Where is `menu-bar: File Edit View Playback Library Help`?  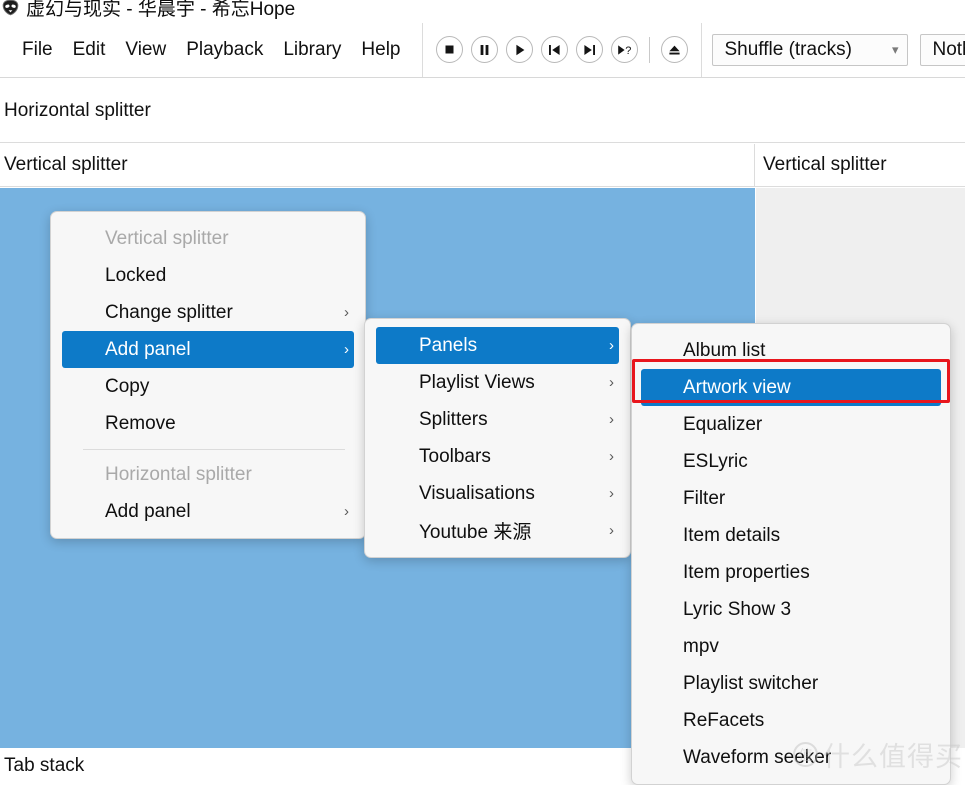 menu-bar: File Edit View Playback Library Help is located at coordinates (211, 50).